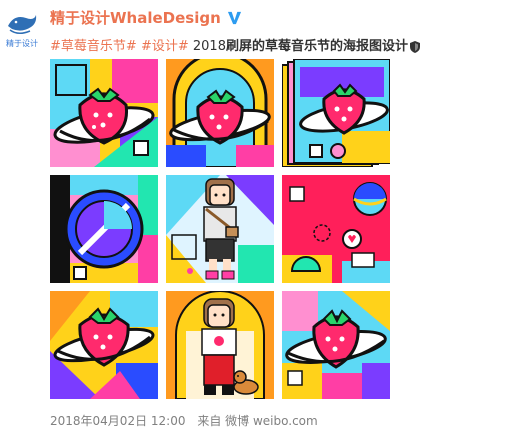 This screenshot has width=507, height=438. I want to click on post-meta: 2018年04月02日 12:00 来自 微博 weibo.com, so click(184, 420).